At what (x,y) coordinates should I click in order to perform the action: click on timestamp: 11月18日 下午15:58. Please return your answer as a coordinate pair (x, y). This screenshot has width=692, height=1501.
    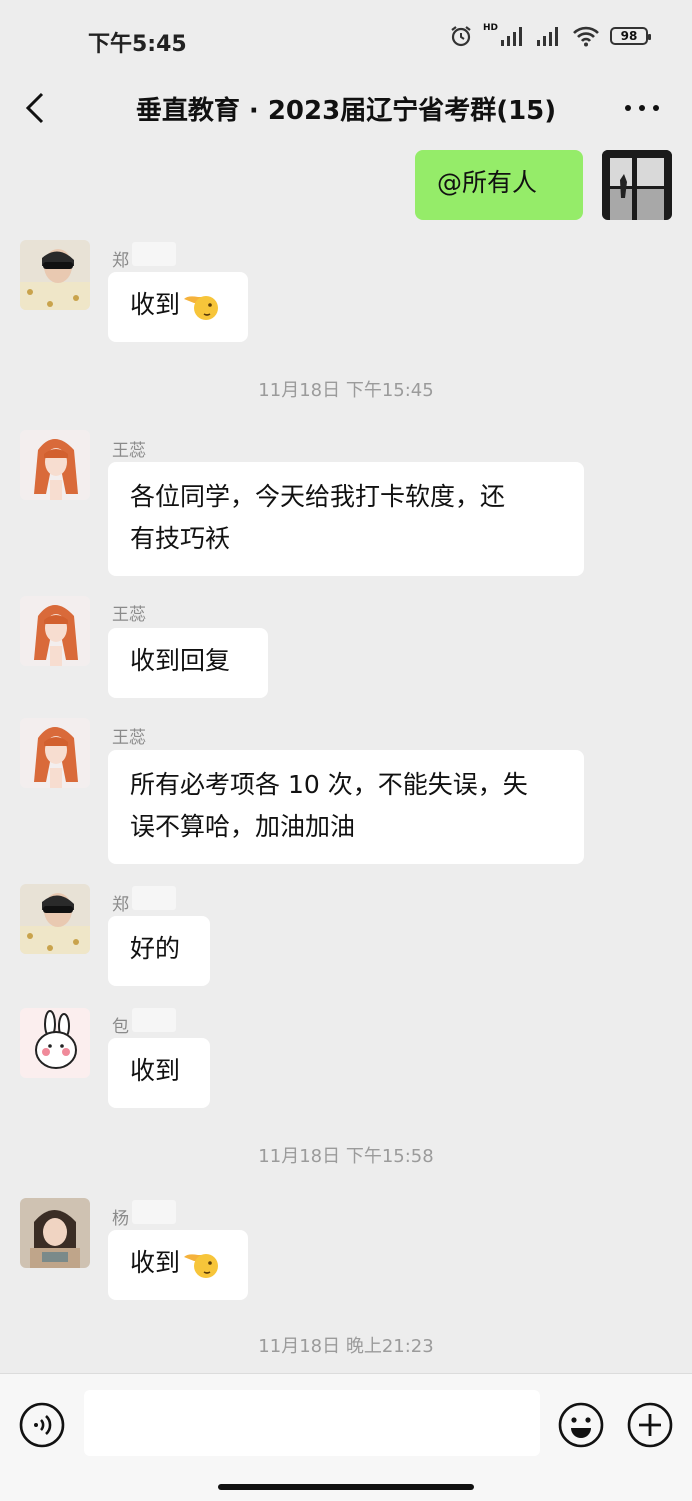
    Looking at the image, I should click on (346, 1156).